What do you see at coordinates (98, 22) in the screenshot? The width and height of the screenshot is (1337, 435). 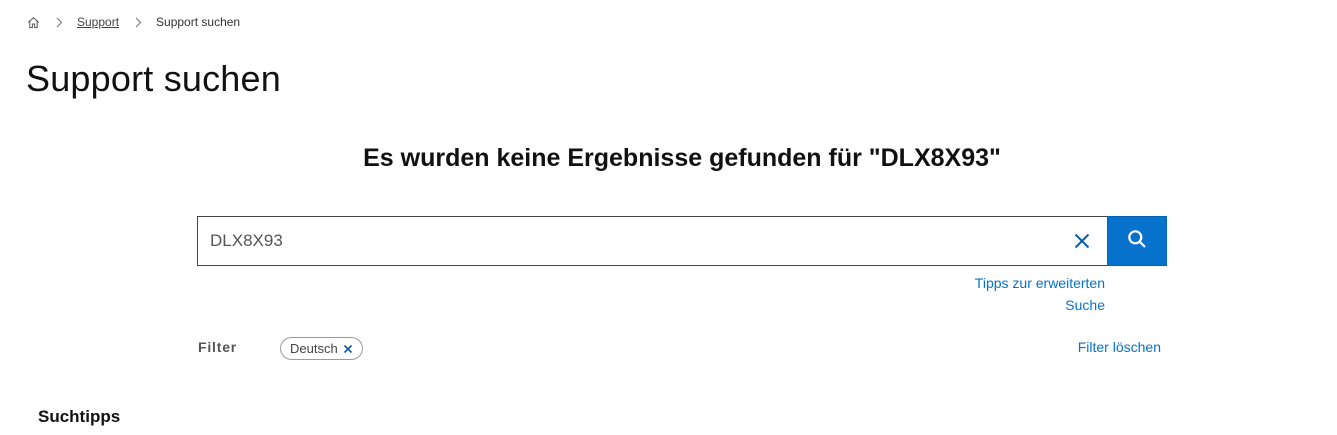 I see `breadcrumb-link-support: Support` at bounding box center [98, 22].